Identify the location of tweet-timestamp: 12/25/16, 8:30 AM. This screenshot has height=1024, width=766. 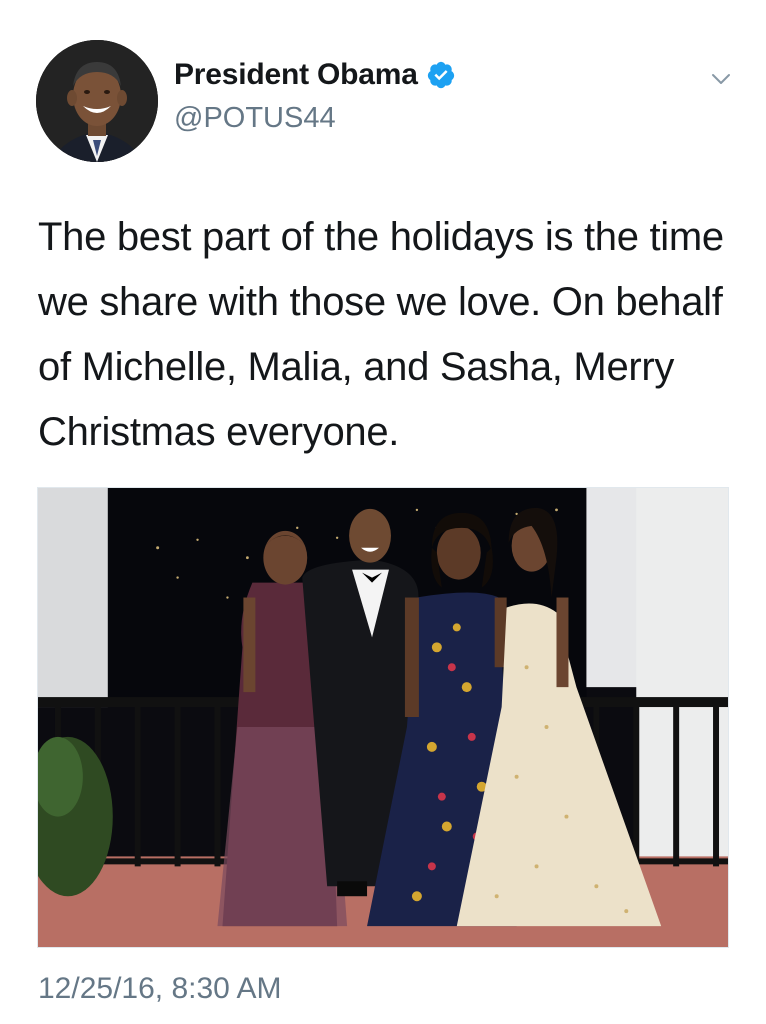
(160, 989).